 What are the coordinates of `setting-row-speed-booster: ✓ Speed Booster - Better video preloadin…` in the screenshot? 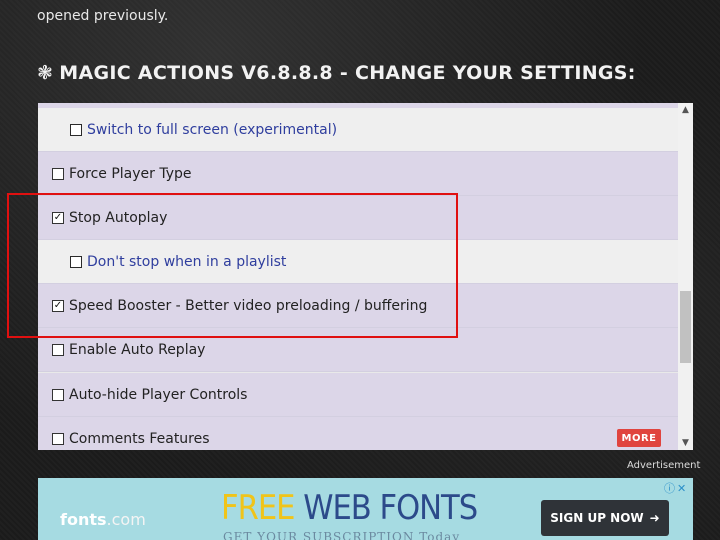 It's located at (358, 306).